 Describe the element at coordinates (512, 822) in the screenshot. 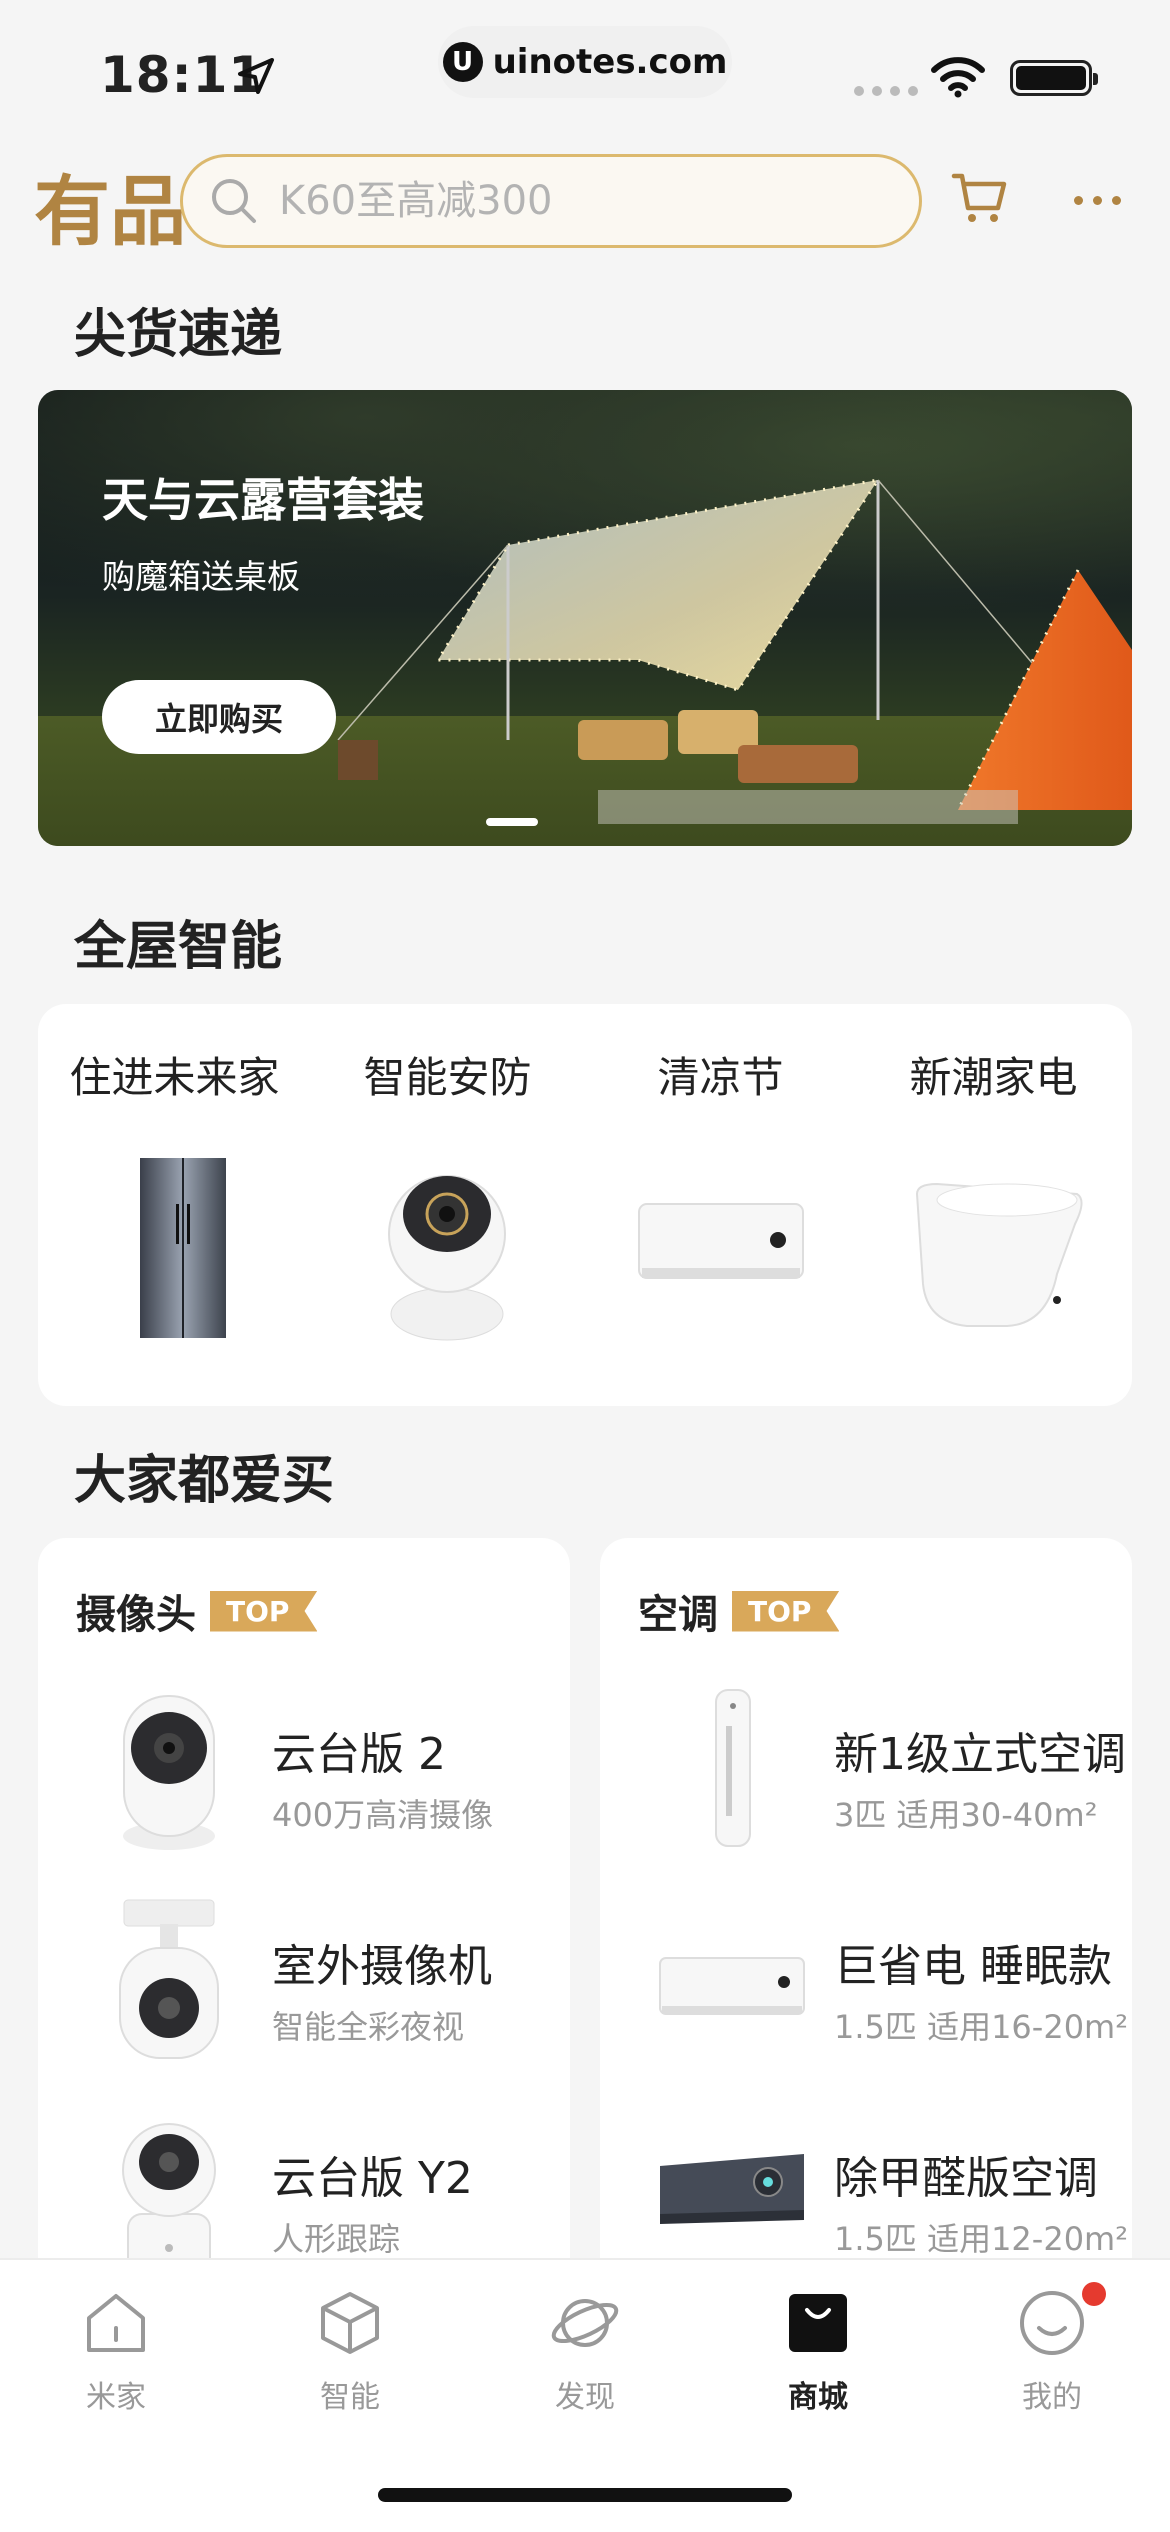

I see `carousel-indicator` at that location.